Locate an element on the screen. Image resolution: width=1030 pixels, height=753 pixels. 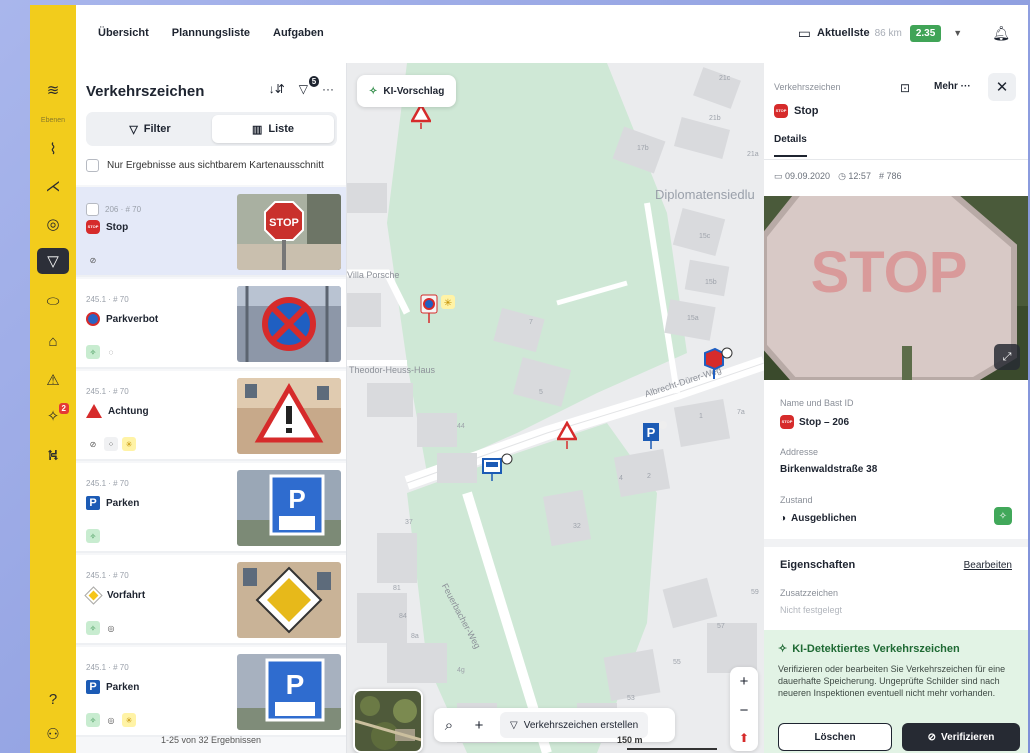
condition-label: Zustand is located at coordinates (796, 500).